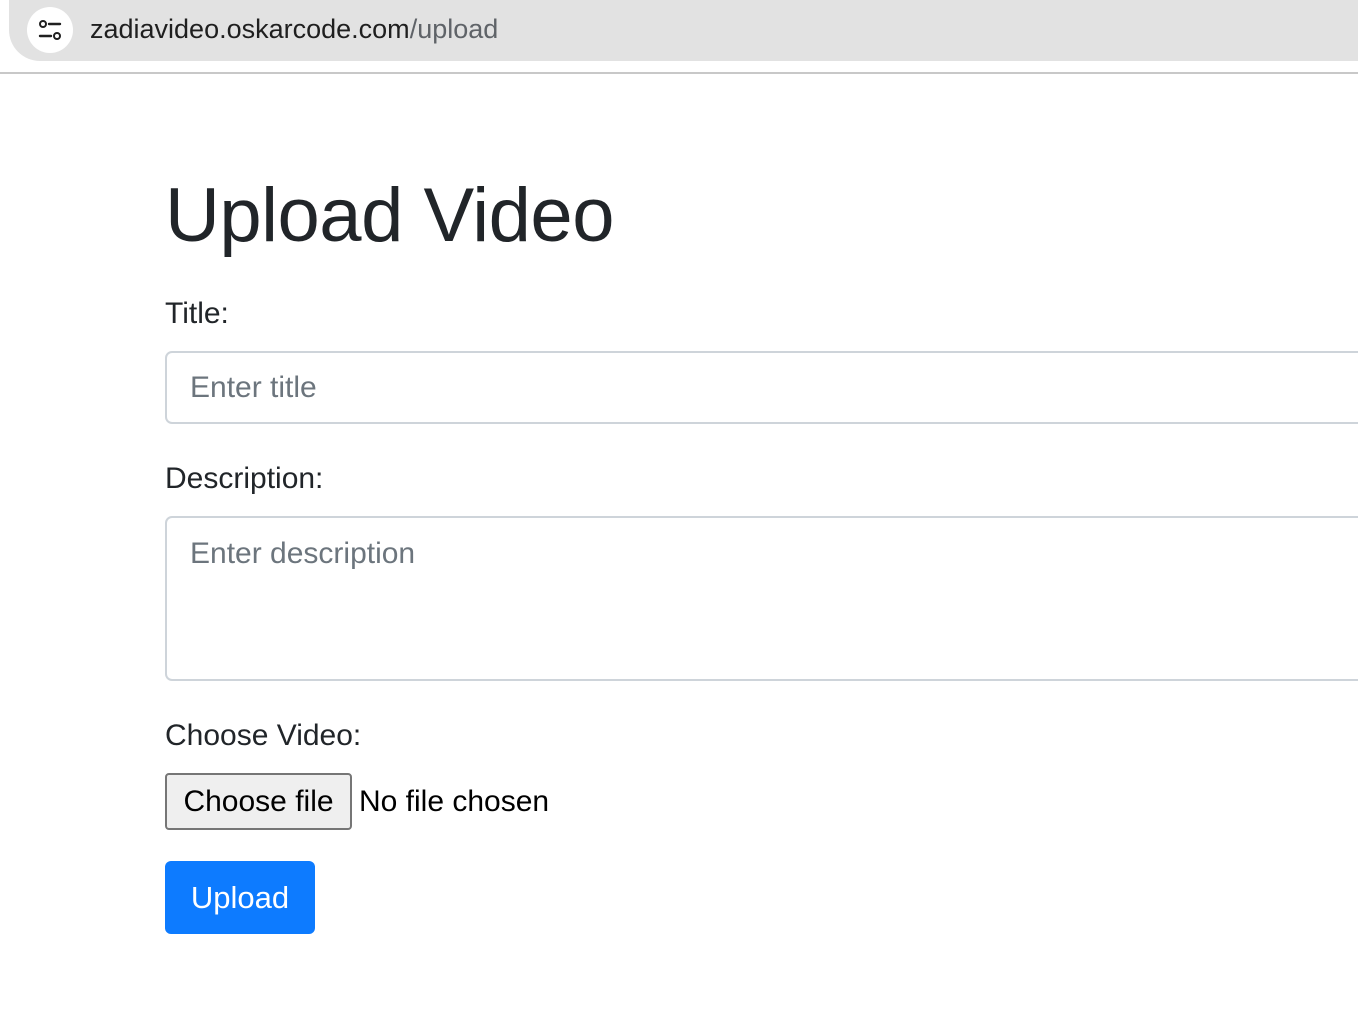 This screenshot has height=1017, width=1358. What do you see at coordinates (454, 29) in the screenshot?
I see `url-path: /upload` at bounding box center [454, 29].